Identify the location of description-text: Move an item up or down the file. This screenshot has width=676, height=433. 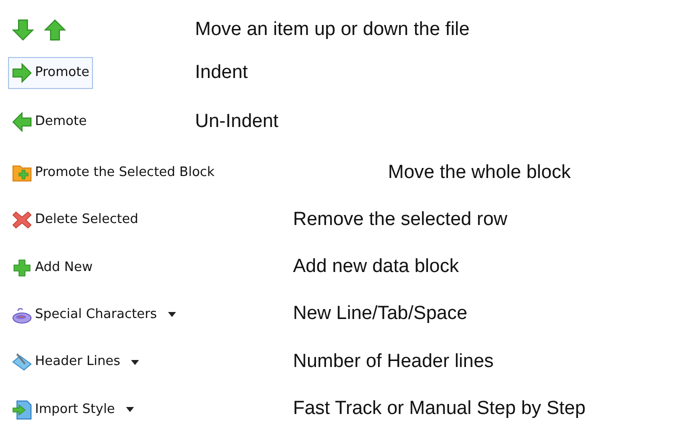
(332, 30).